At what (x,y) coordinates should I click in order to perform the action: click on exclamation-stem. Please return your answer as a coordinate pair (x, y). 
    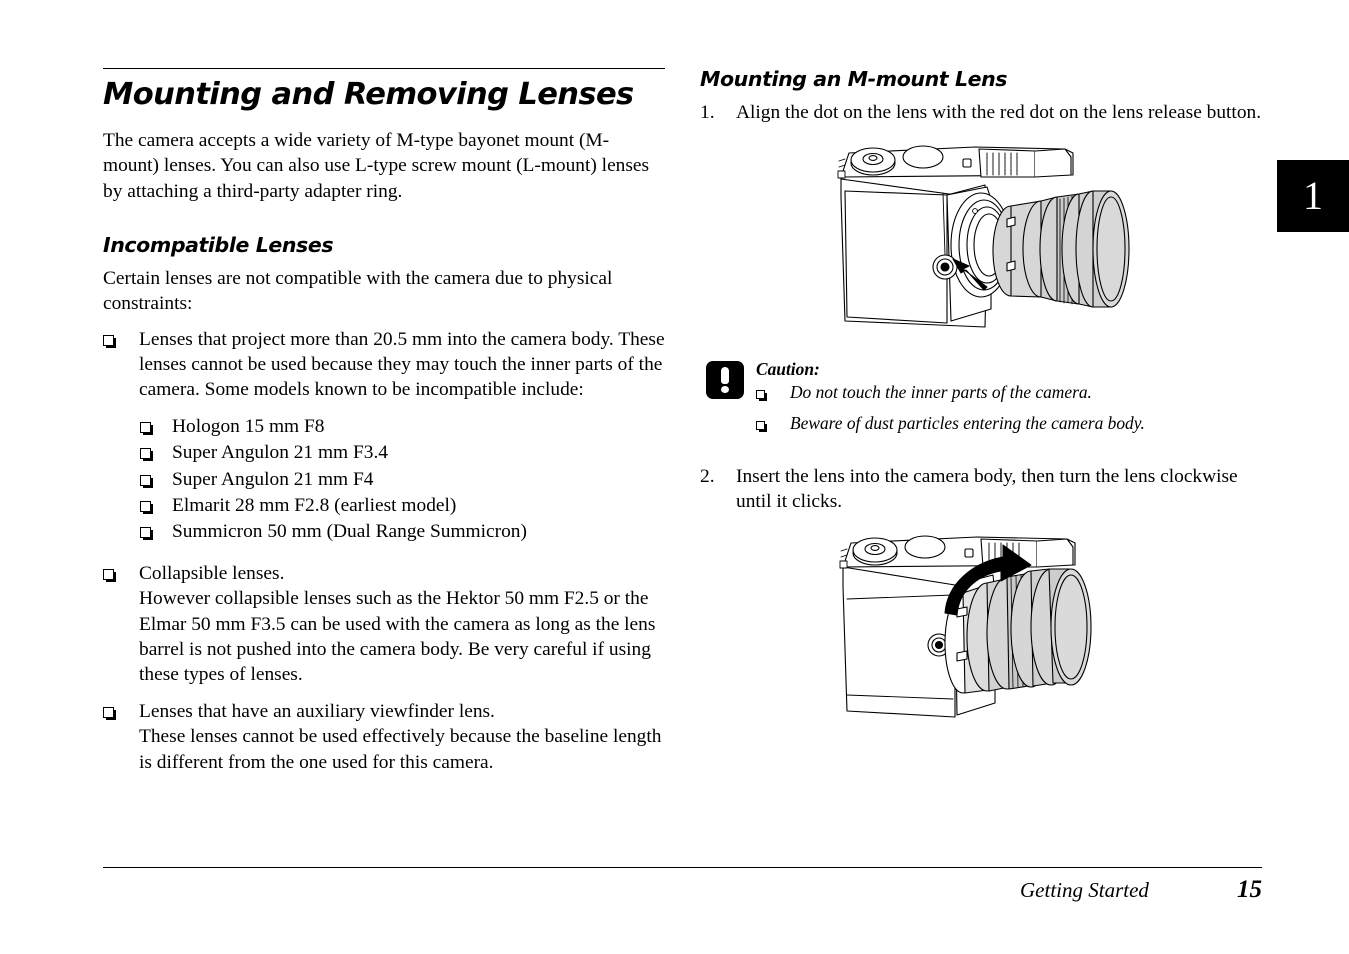
    Looking at the image, I should click on (725, 375).